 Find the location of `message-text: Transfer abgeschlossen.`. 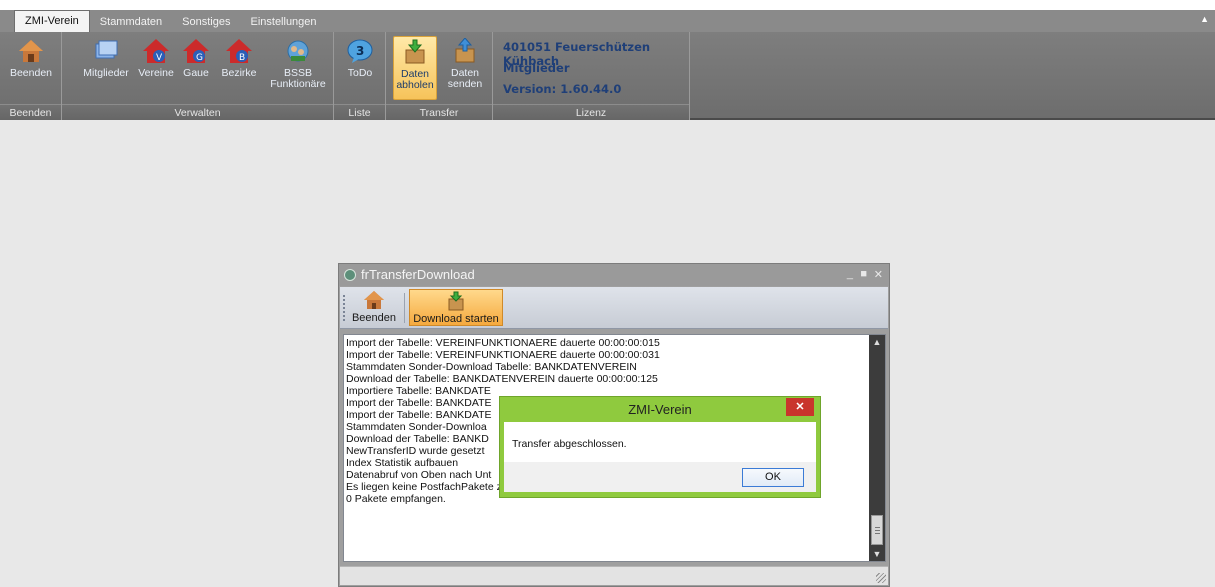

message-text: Transfer abgeschlossen. is located at coordinates (569, 444).